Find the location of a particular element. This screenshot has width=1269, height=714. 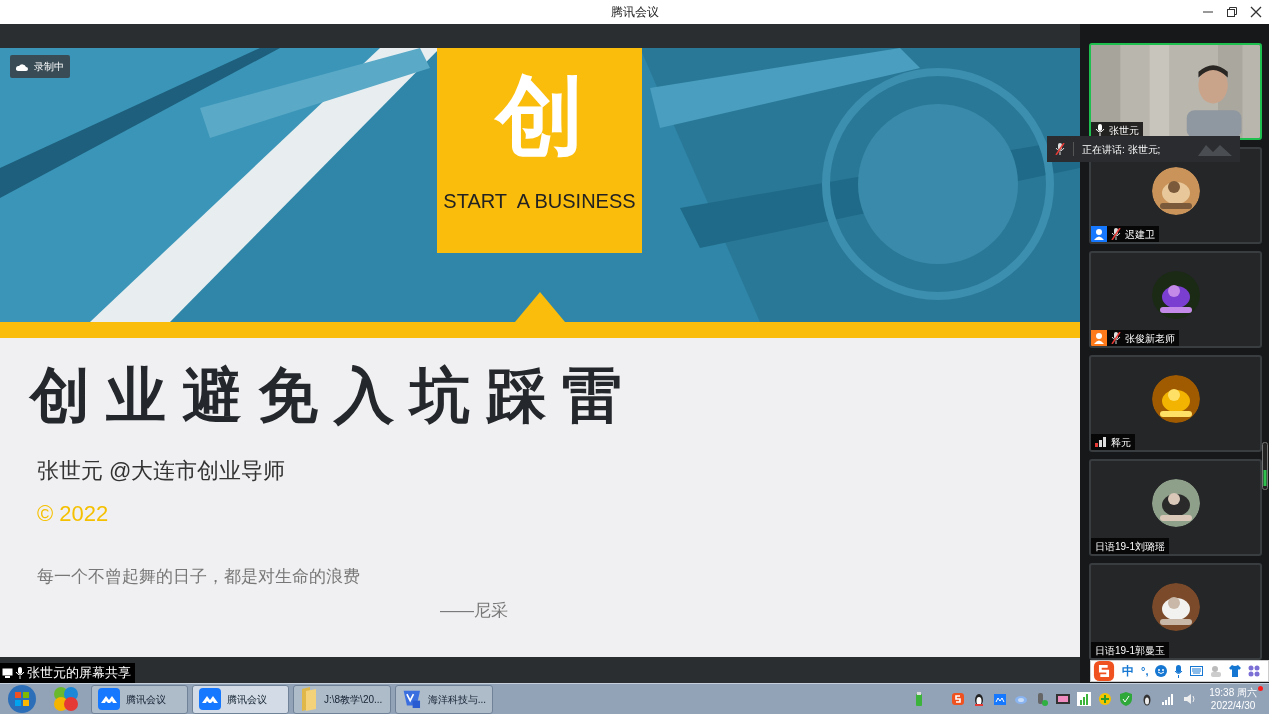

logo-character: 创 is located at coordinates (539, 116).